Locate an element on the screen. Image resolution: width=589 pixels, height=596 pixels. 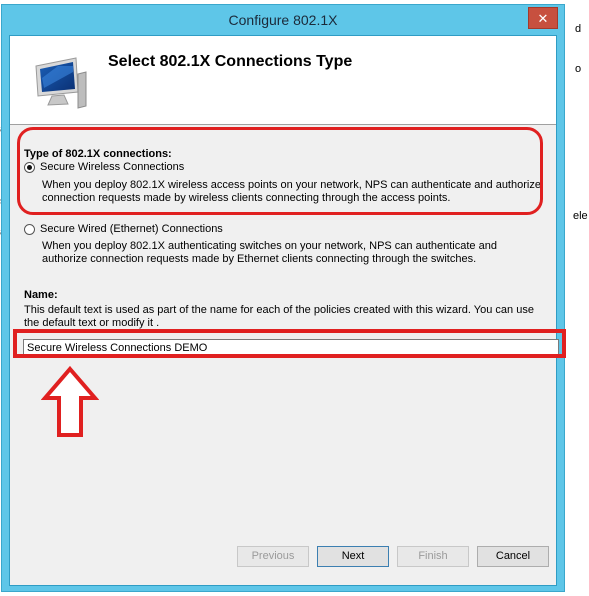
background-text-fragment: ele is located at coordinates (580, 216).